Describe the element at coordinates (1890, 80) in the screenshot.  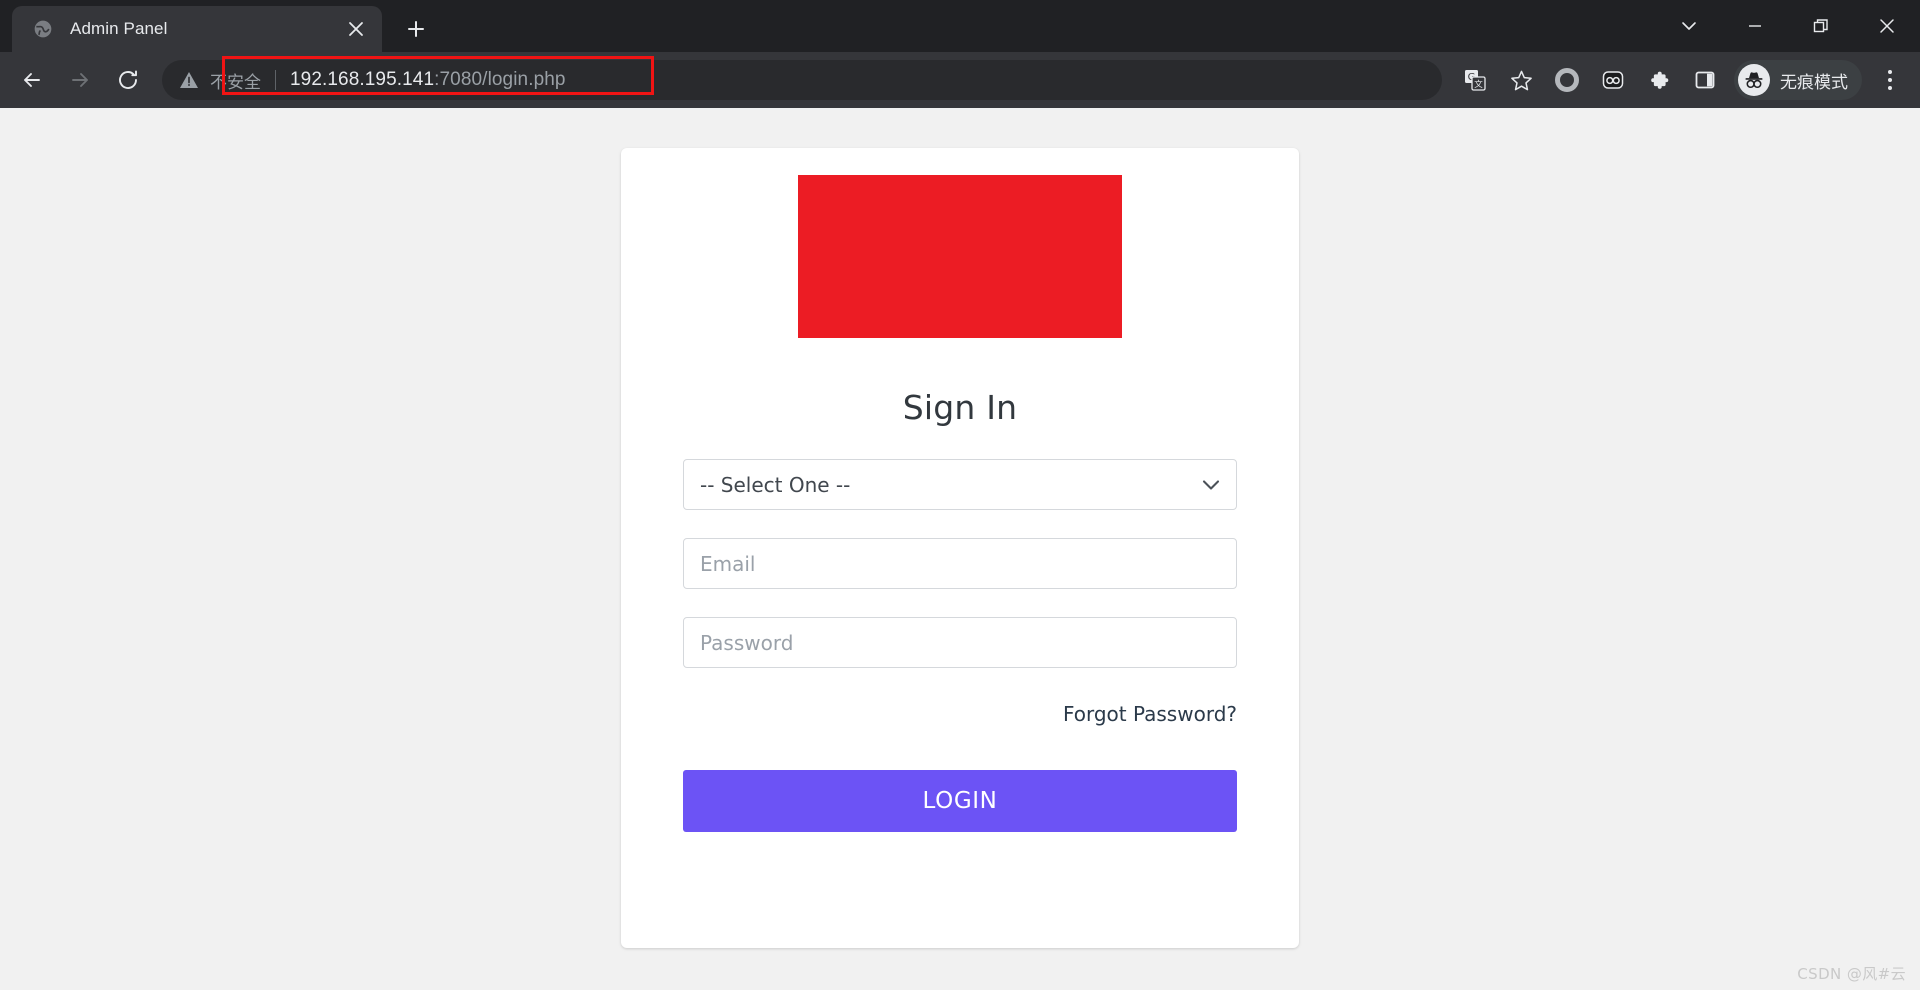
I see `three-dot-menu-icon` at that location.